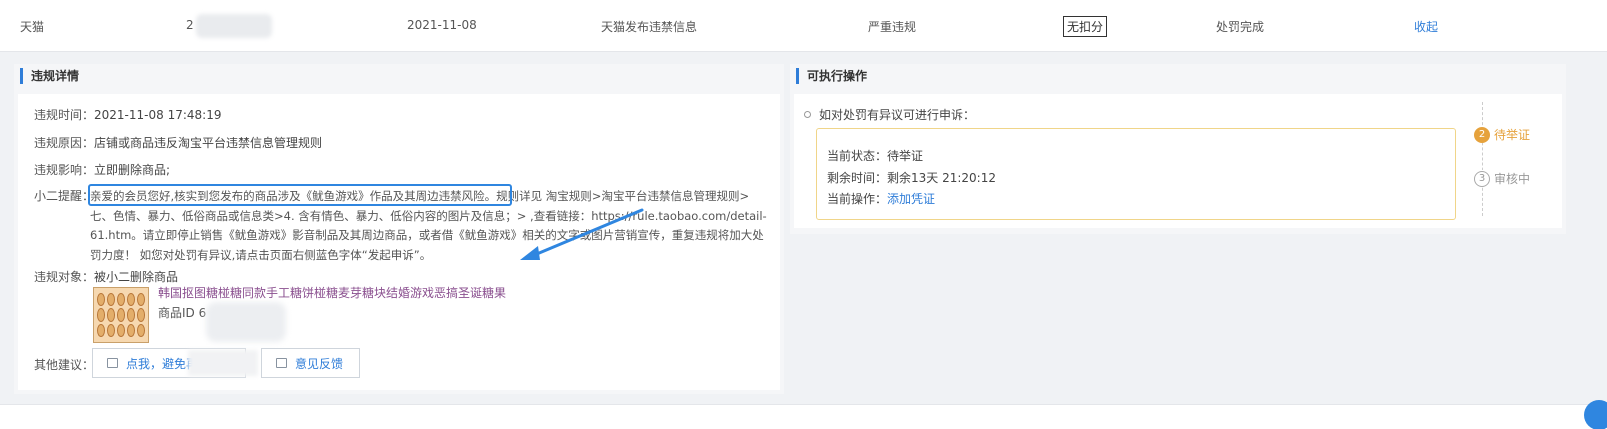  What do you see at coordinates (911, 199) in the screenshot?
I see `add-evidence-link: 添加凭证` at bounding box center [911, 199].